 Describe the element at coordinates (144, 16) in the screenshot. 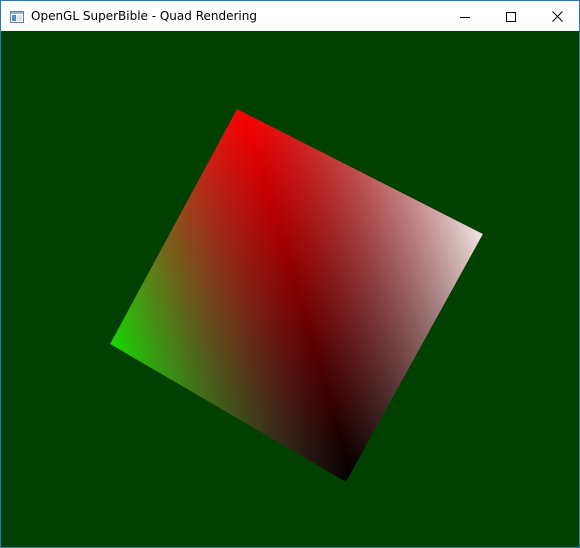

I see `window-title: OpenGL SuperBible - Quad Rendering` at that location.